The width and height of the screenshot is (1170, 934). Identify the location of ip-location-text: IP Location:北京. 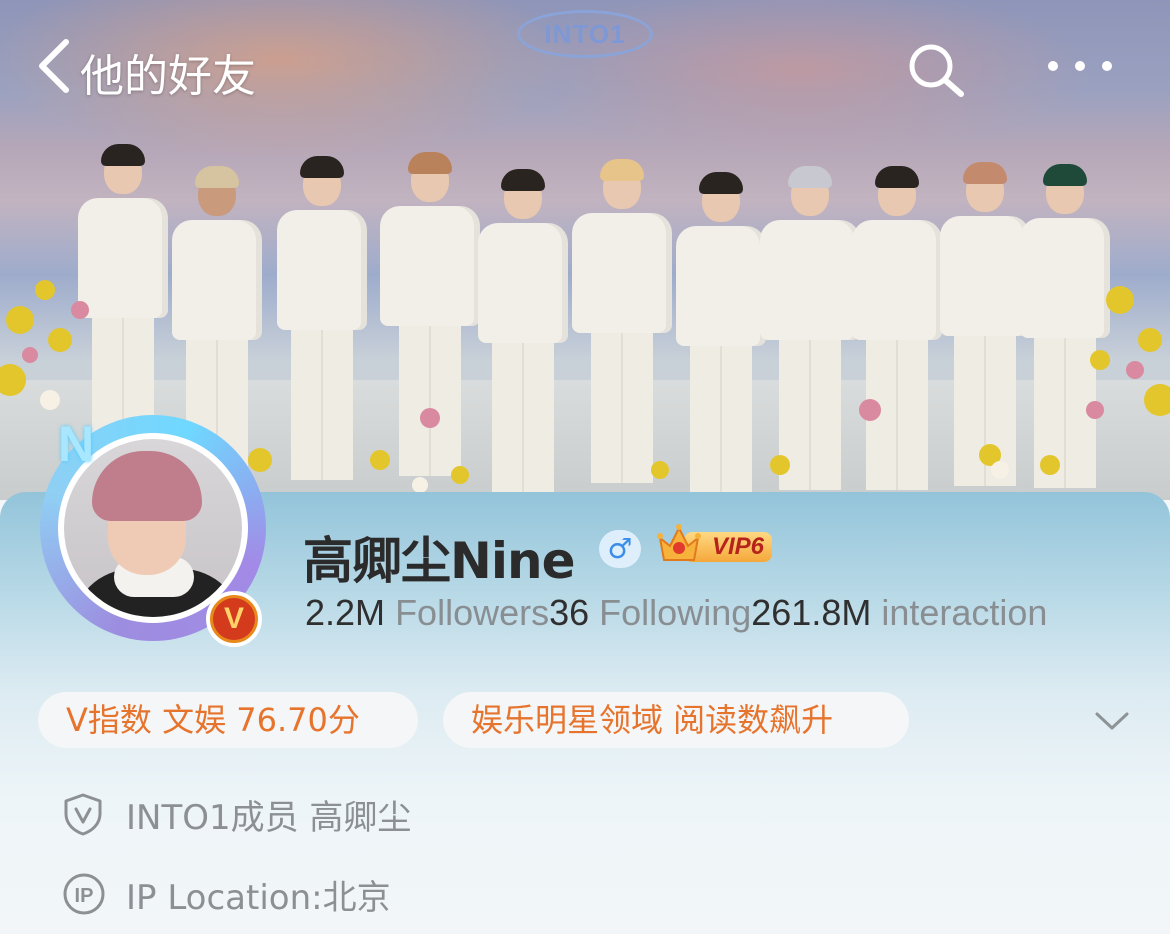
(258, 898).